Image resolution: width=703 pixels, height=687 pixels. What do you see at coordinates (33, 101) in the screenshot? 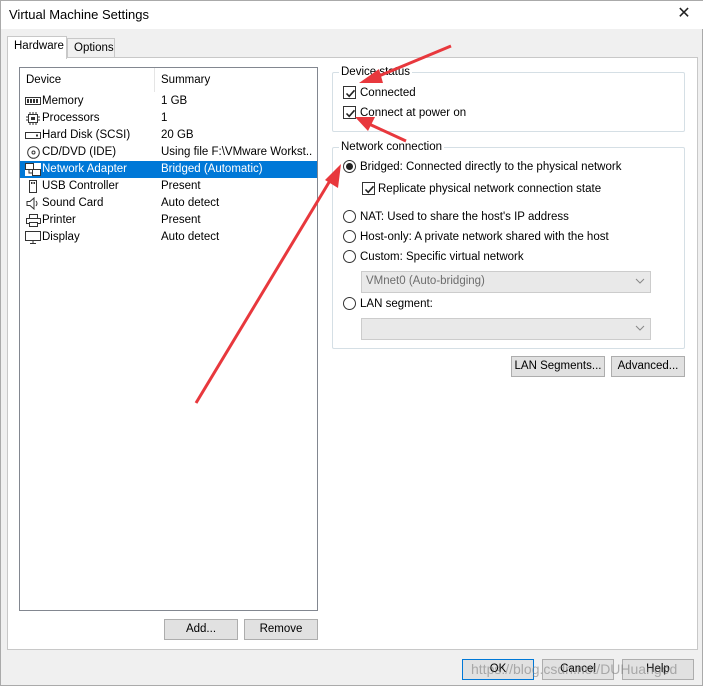
I see `memory-icon` at bounding box center [33, 101].